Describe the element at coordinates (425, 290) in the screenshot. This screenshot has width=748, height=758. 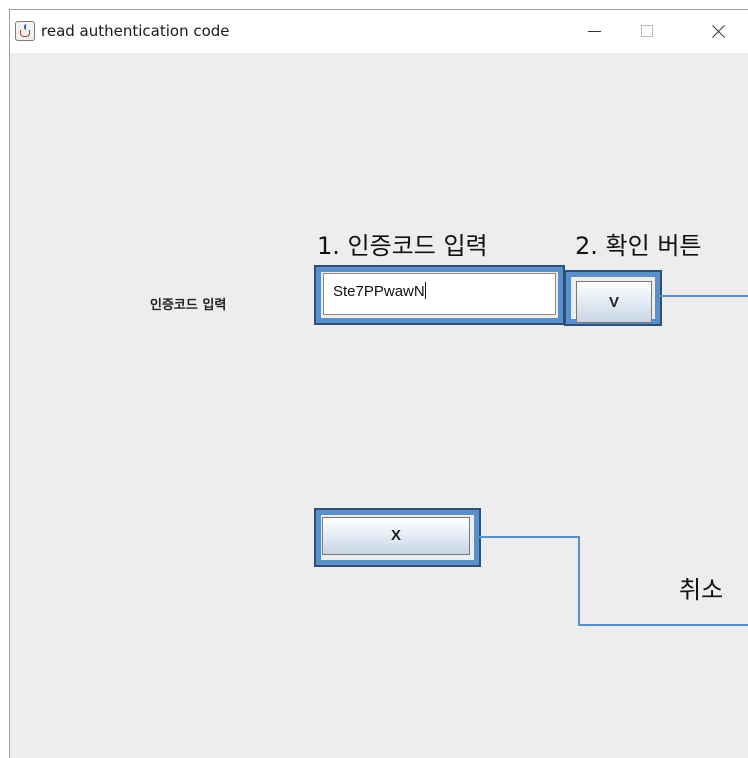
I see `text-caret` at that location.